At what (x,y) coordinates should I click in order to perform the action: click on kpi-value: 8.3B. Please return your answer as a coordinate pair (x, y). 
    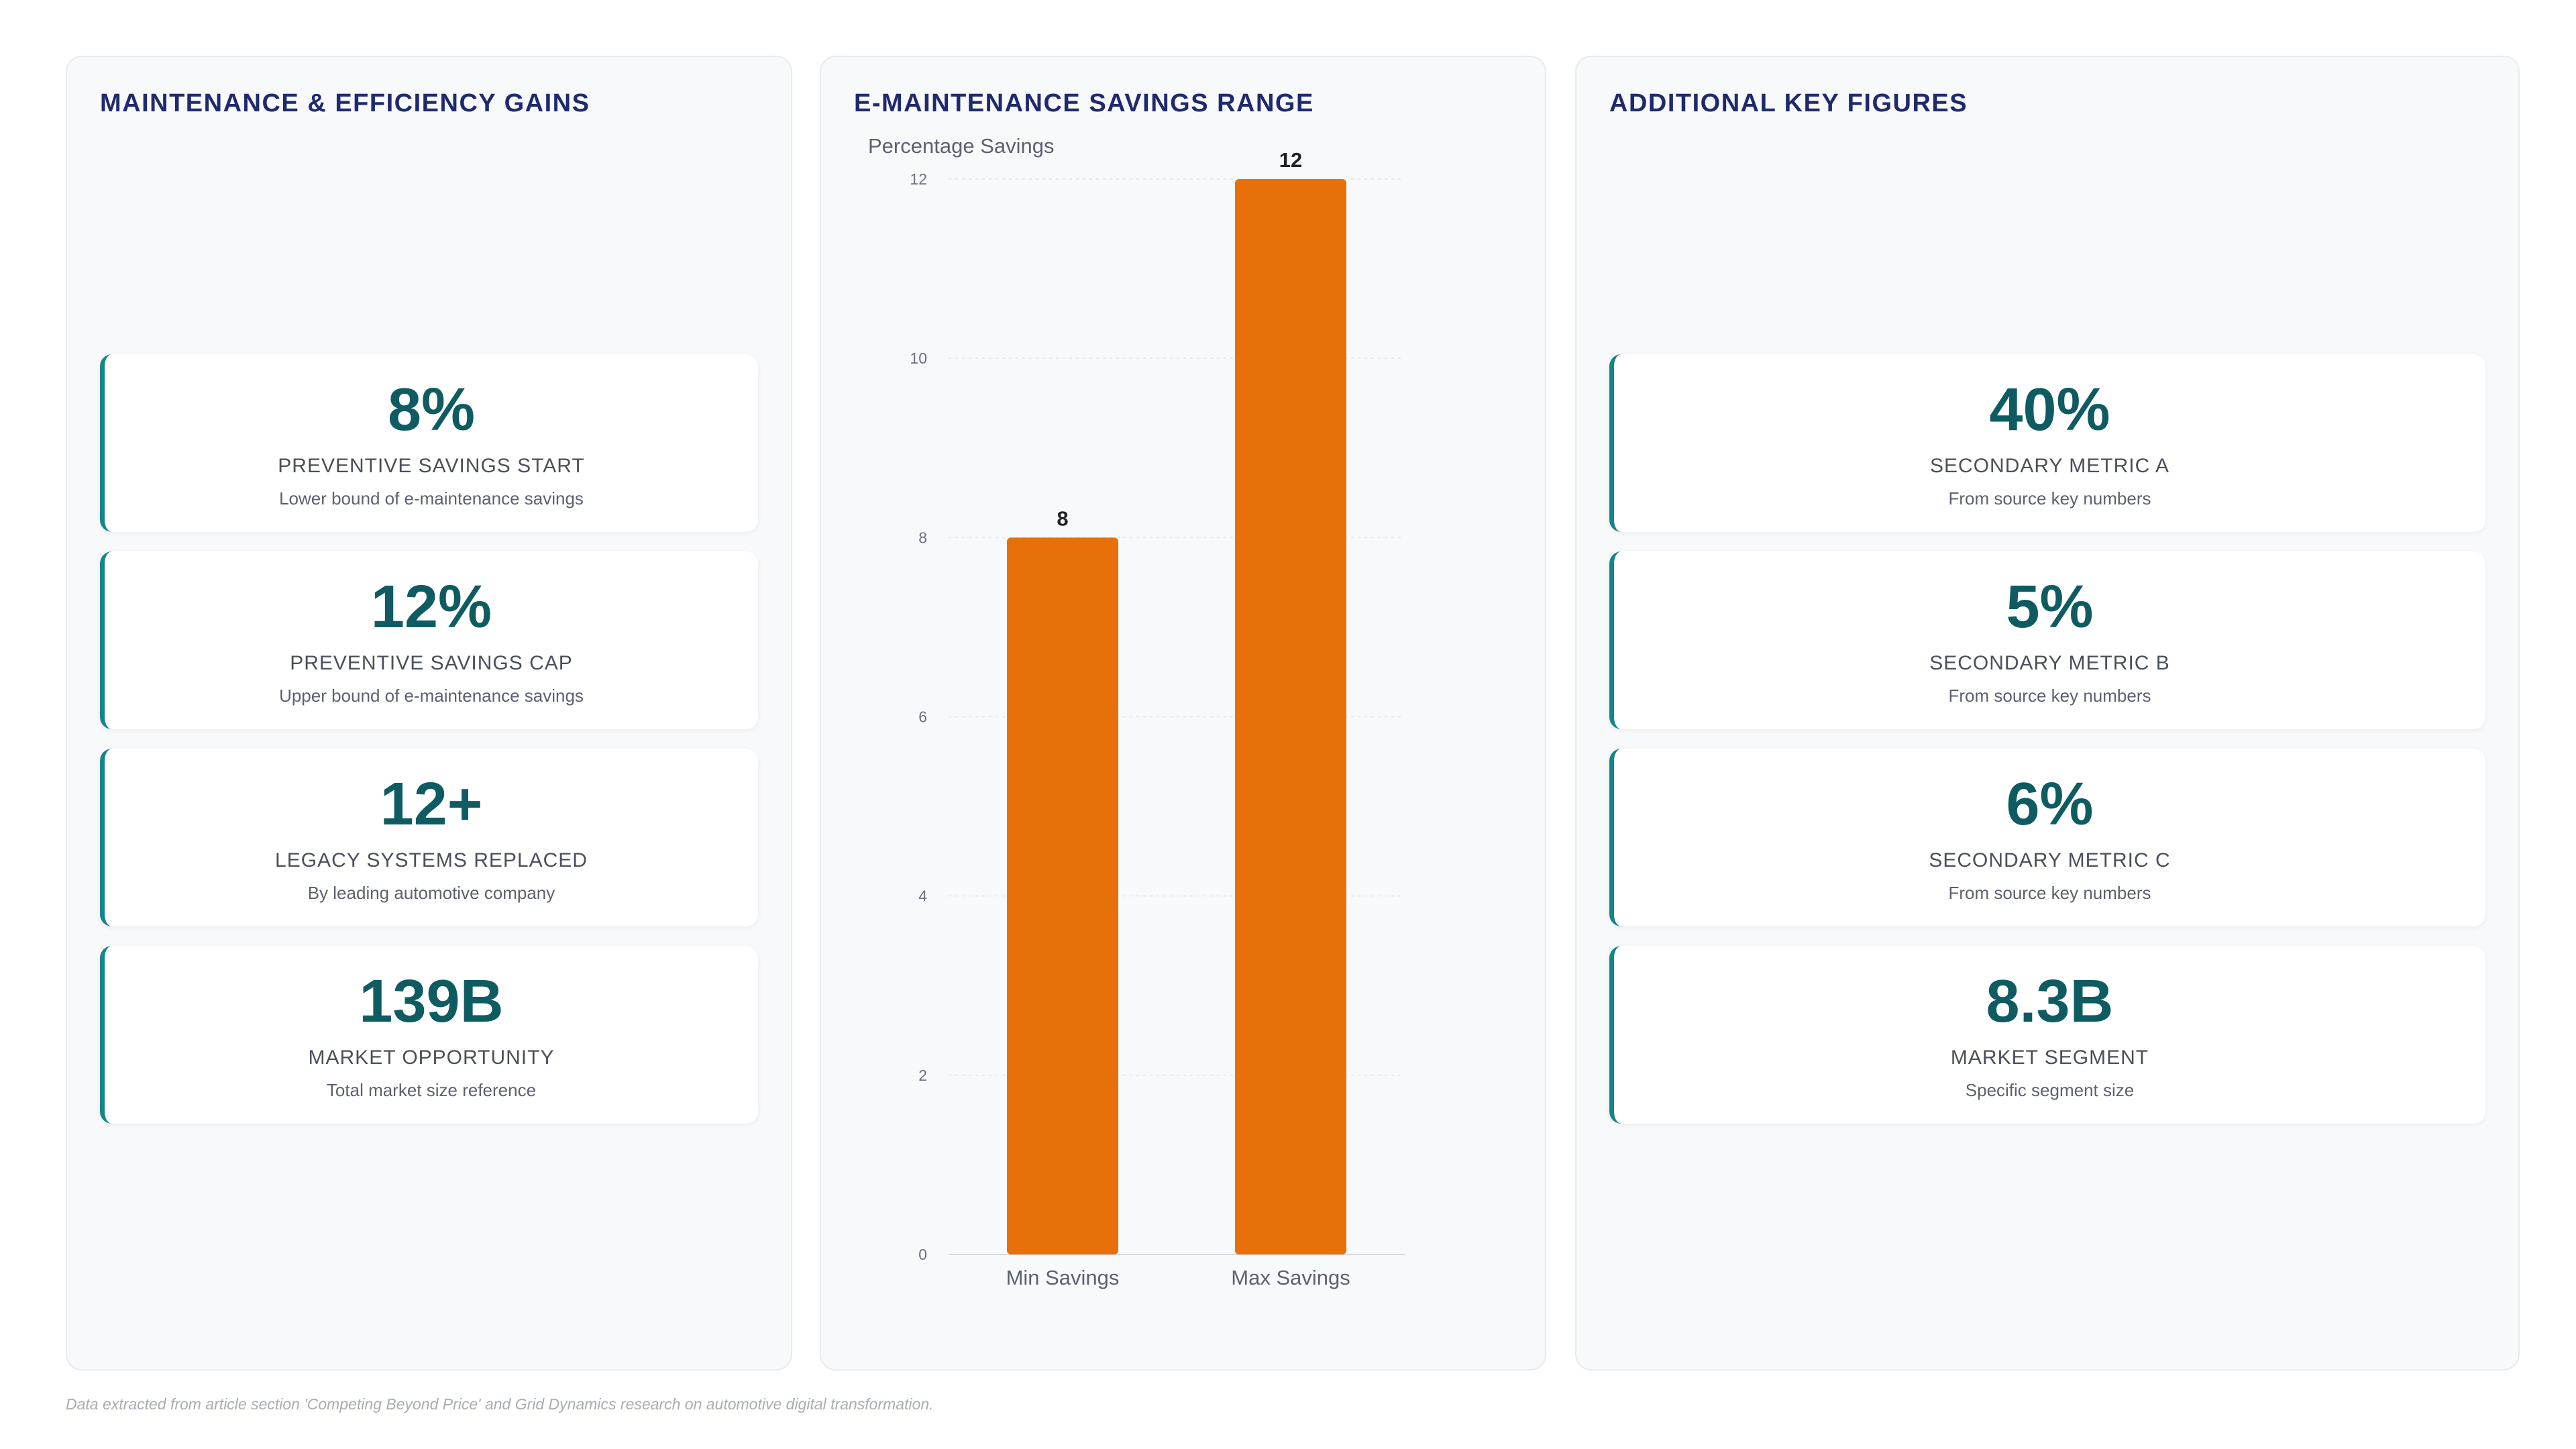
    Looking at the image, I should click on (2050, 1001).